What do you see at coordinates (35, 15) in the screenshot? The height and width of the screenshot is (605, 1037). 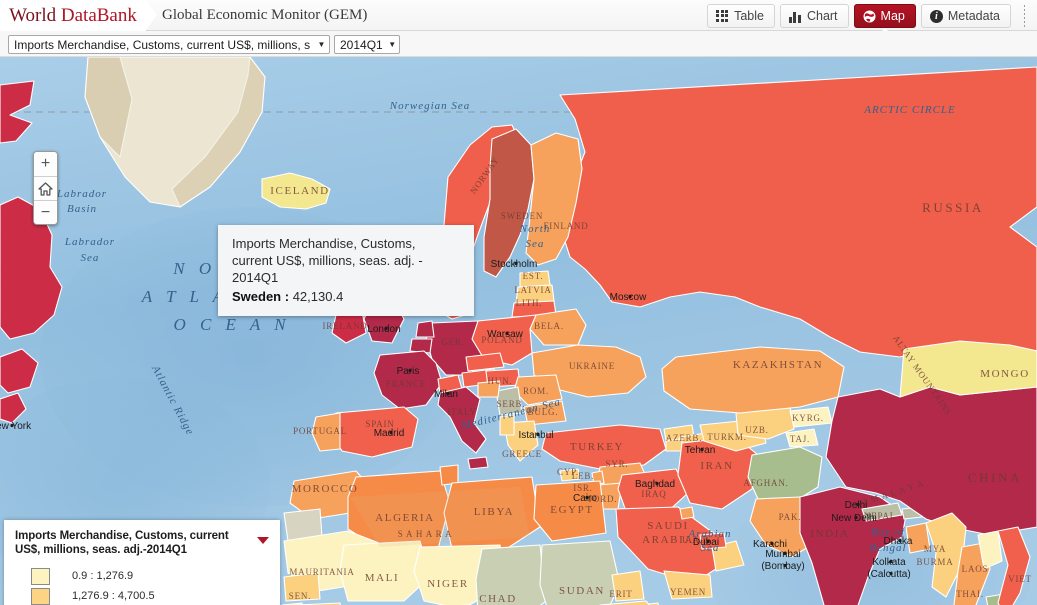 I see `brand-word-world: World` at bounding box center [35, 15].